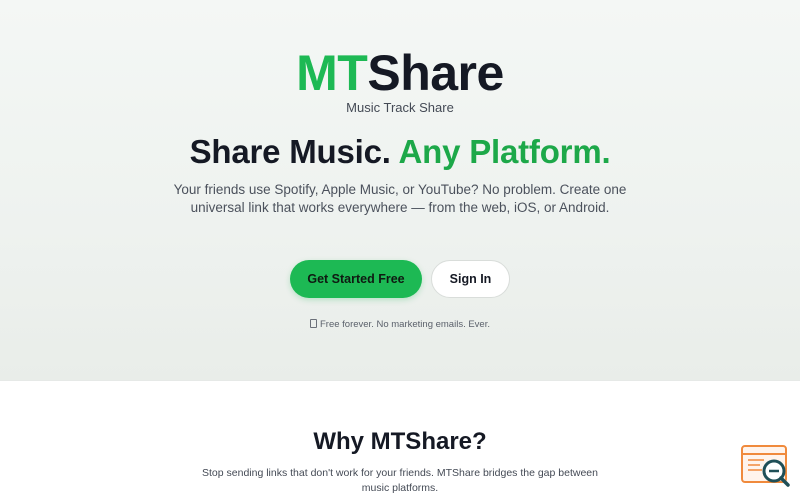 This screenshot has height=500, width=800. Describe the element at coordinates (313, 323) in the screenshot. I see `gift-icon` at that location.